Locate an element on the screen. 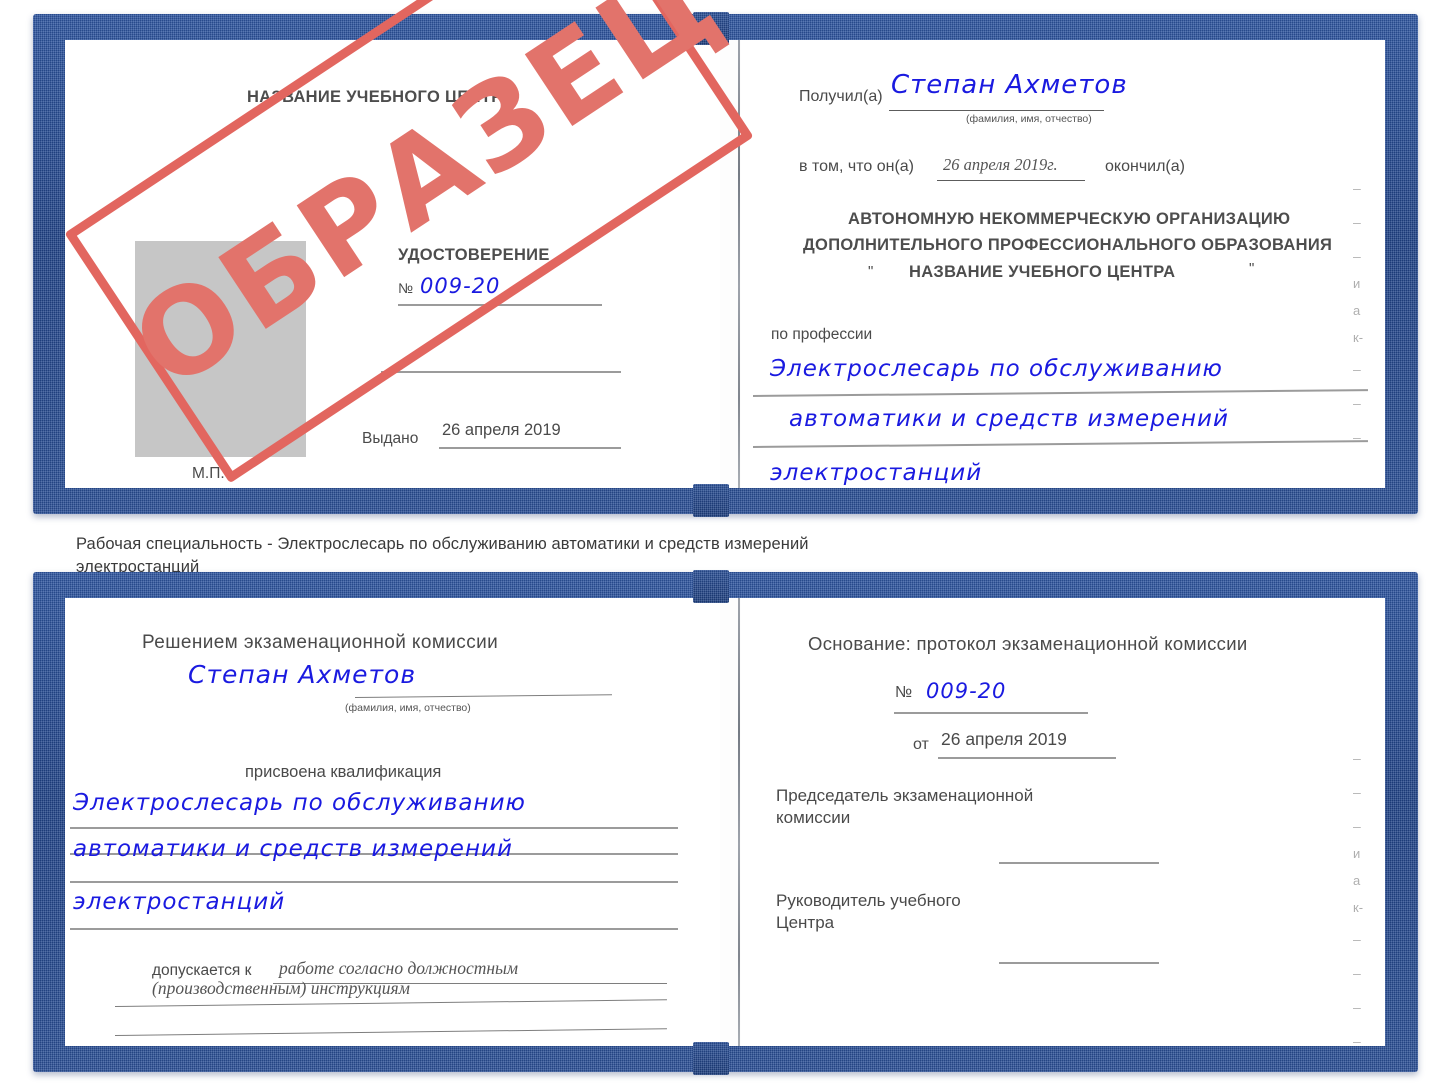 Image resolution: width=1448 pixels, height=1085 pixels. doc1-fio-hint: (фамилия, имя, отчество) is located at coordinates (1029, 119).